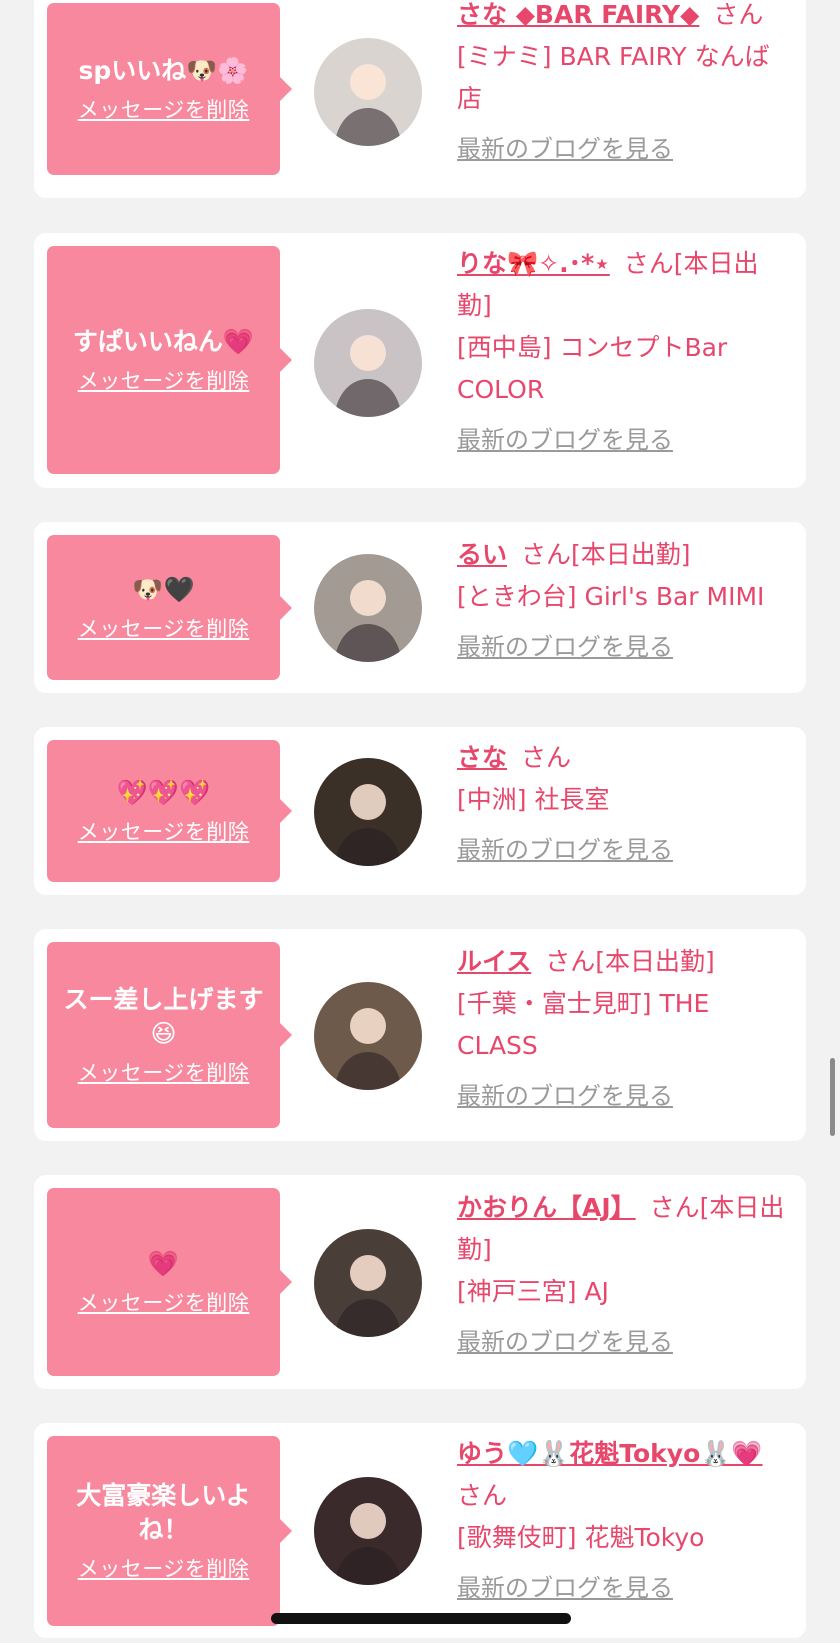 The width and height of the screenshot is (840, 1643). What do you see at coordinates (169, 607) in the screenshot?
I see `message-bubble: 🐶🖤 メッセージを削除` at bounding box center [169, 607].